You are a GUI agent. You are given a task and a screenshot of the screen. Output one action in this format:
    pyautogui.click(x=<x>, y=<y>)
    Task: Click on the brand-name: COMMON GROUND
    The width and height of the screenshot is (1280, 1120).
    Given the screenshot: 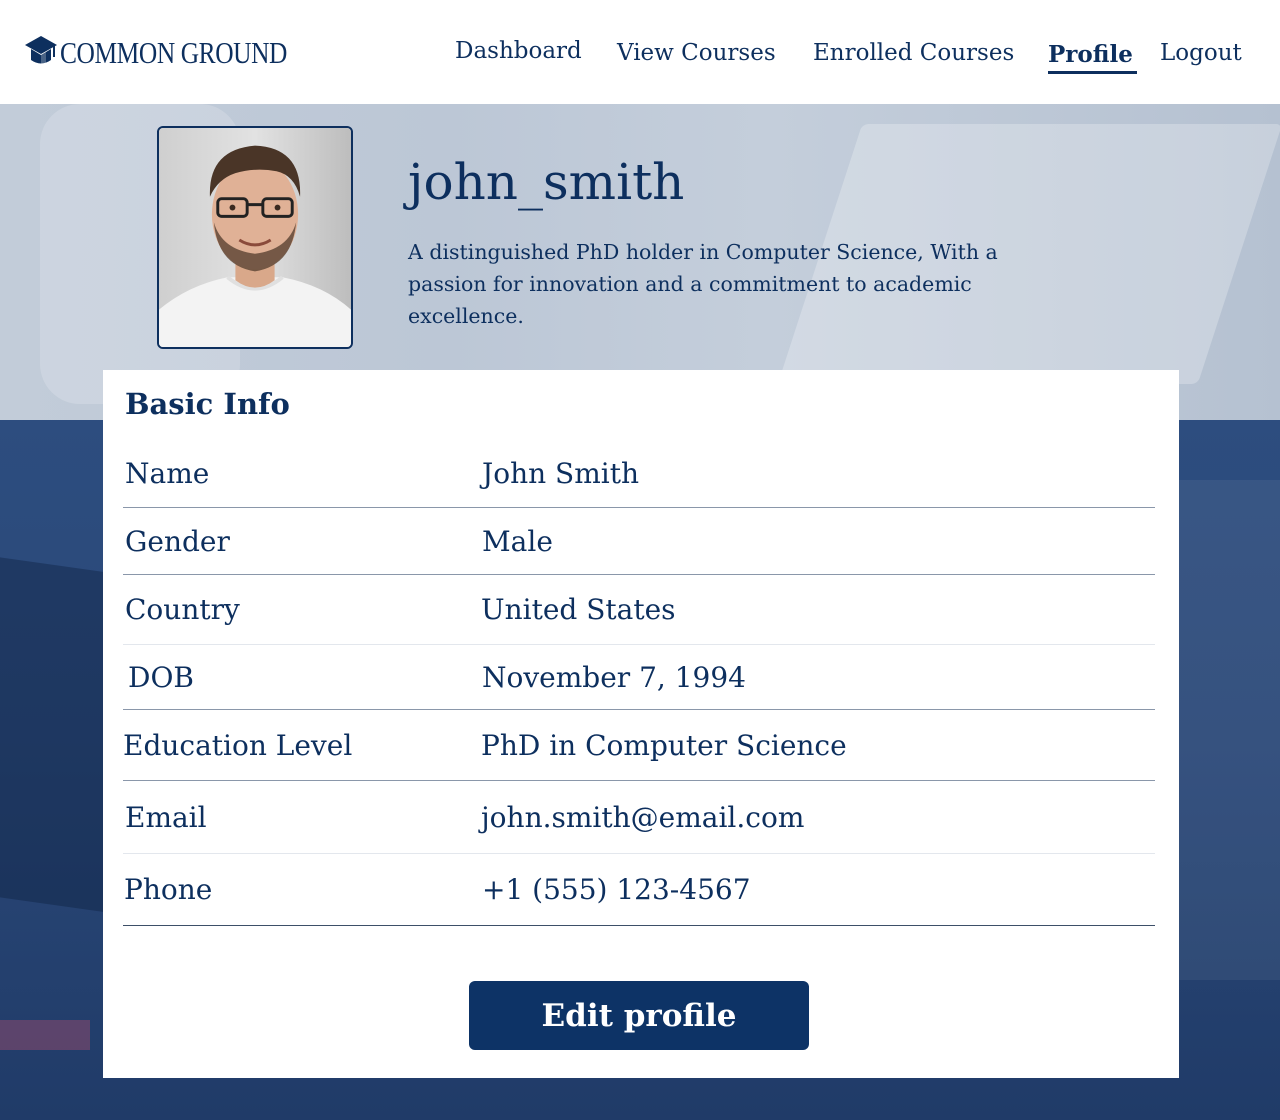 What is the action you would take?
    pyautogui.click(x=174, y=52)
    